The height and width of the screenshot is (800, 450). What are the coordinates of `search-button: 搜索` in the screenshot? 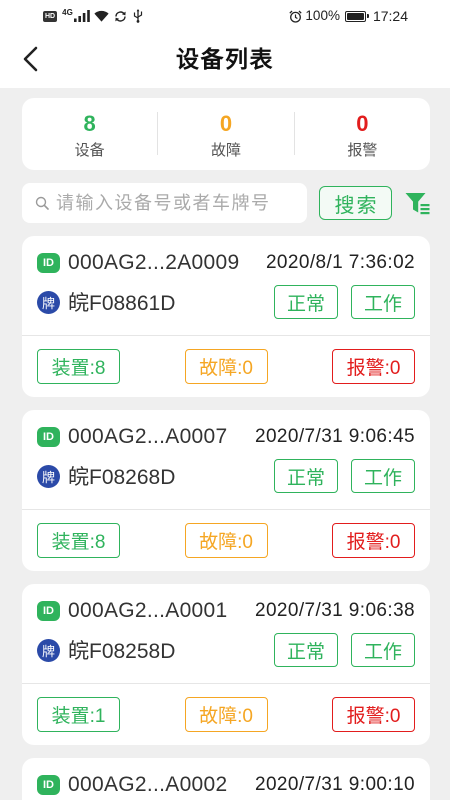 It's located at (355, 203).